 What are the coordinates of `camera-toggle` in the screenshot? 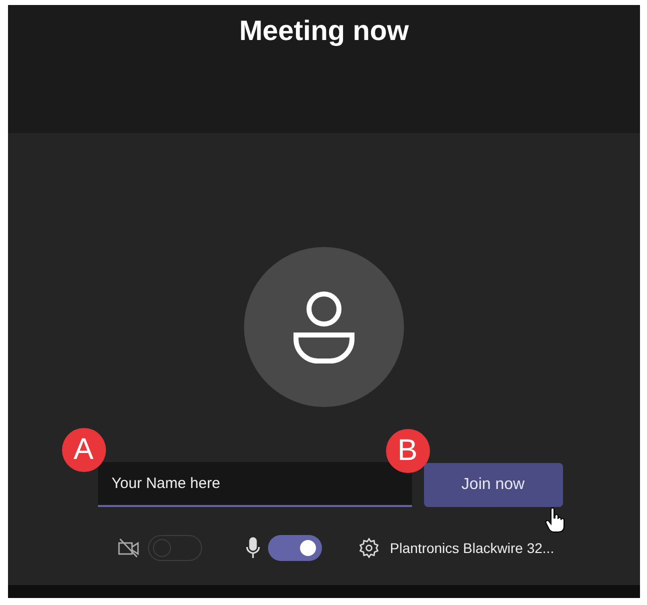 It's located at (175, 548).